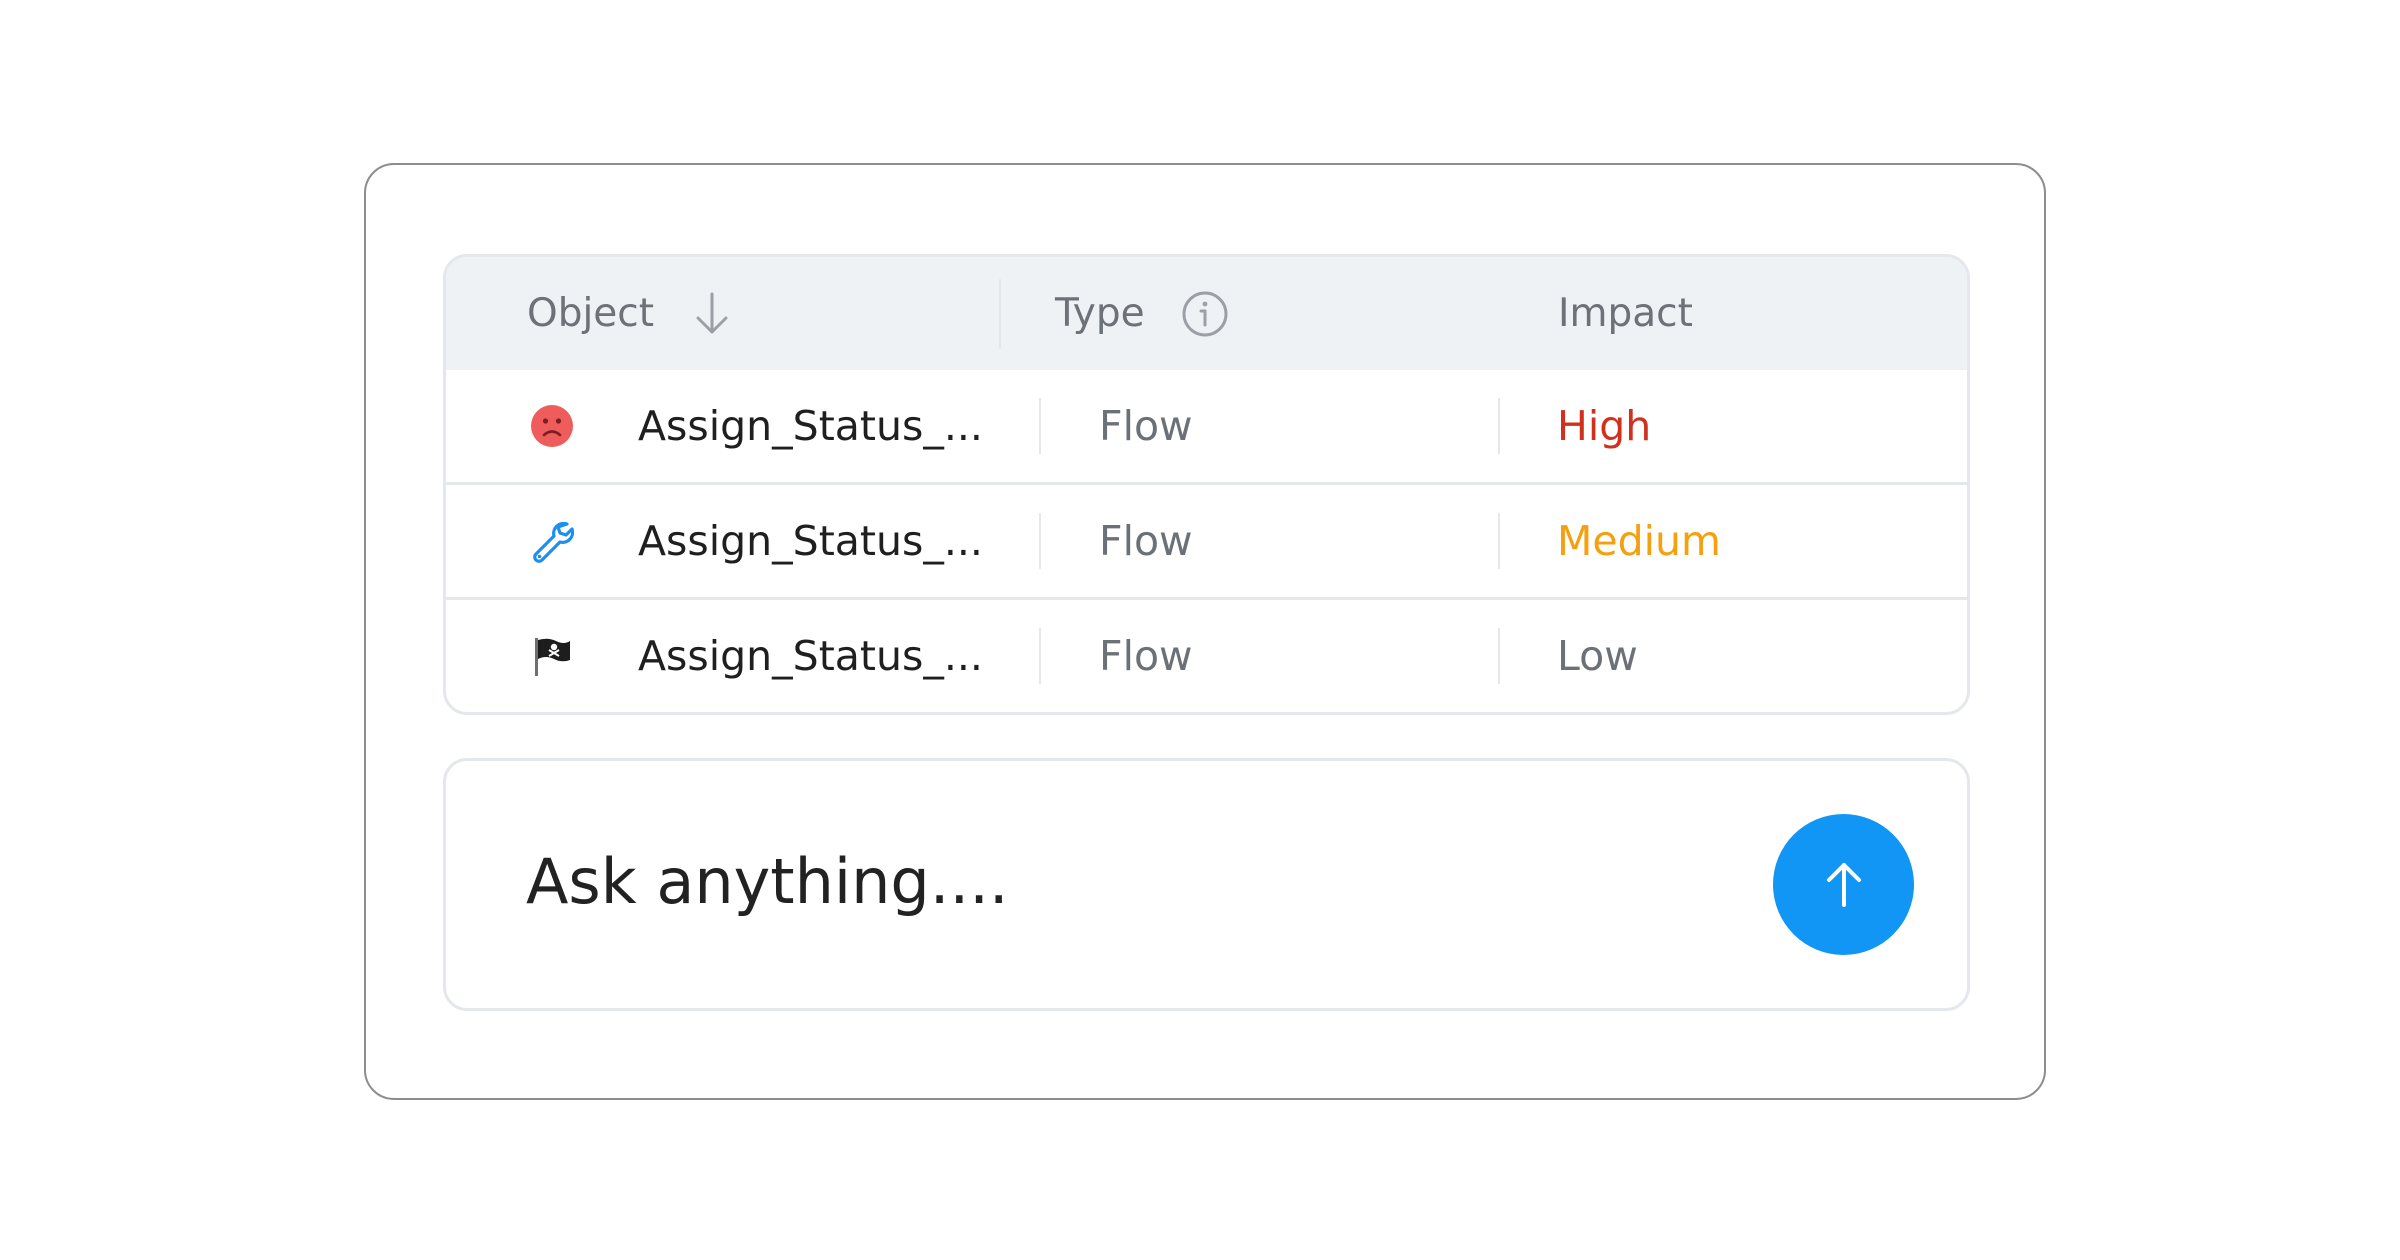  Describe the element at coordinates (591, 313) in the screenshot. I see `column-header-label: Object` at that location.